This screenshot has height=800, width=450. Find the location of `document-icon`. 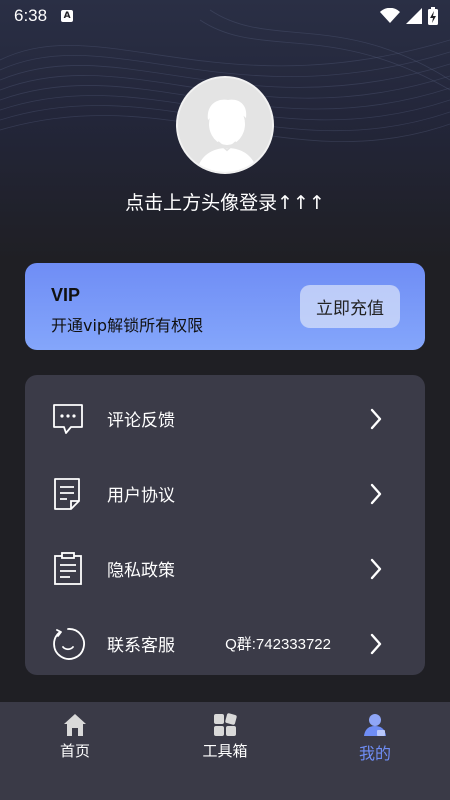

document-icon is located at coordinates (67, 493).